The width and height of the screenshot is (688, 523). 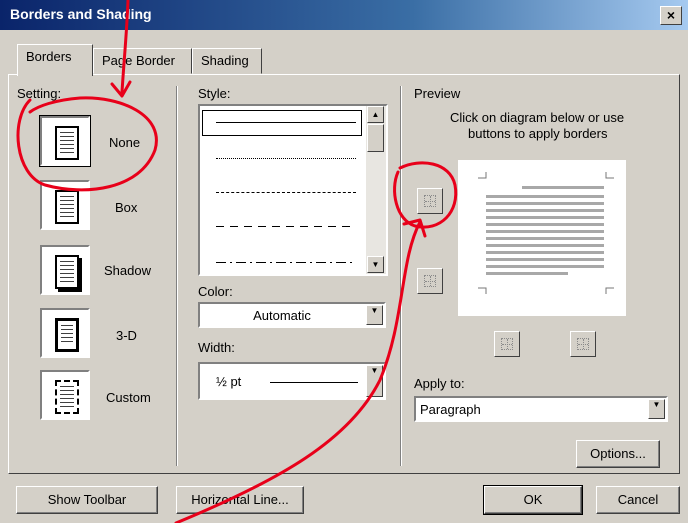 I want to click on apply-to-dropdown: Paragraph ▼, so click(x=541, y=409).